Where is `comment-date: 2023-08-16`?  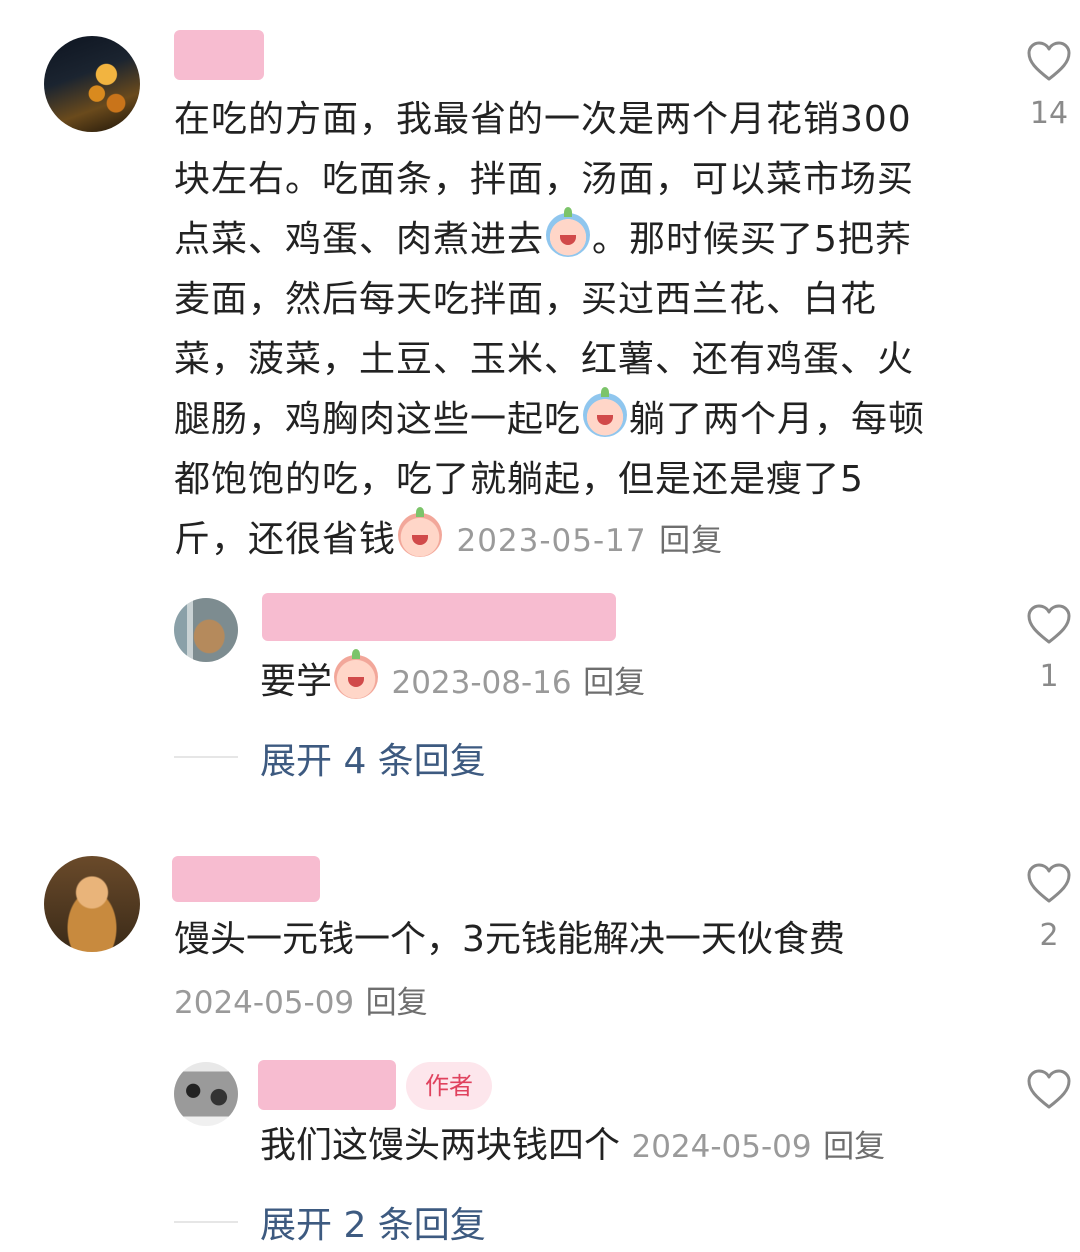
comment-date: 2023-08-16 is located at coordinates (481, 683).